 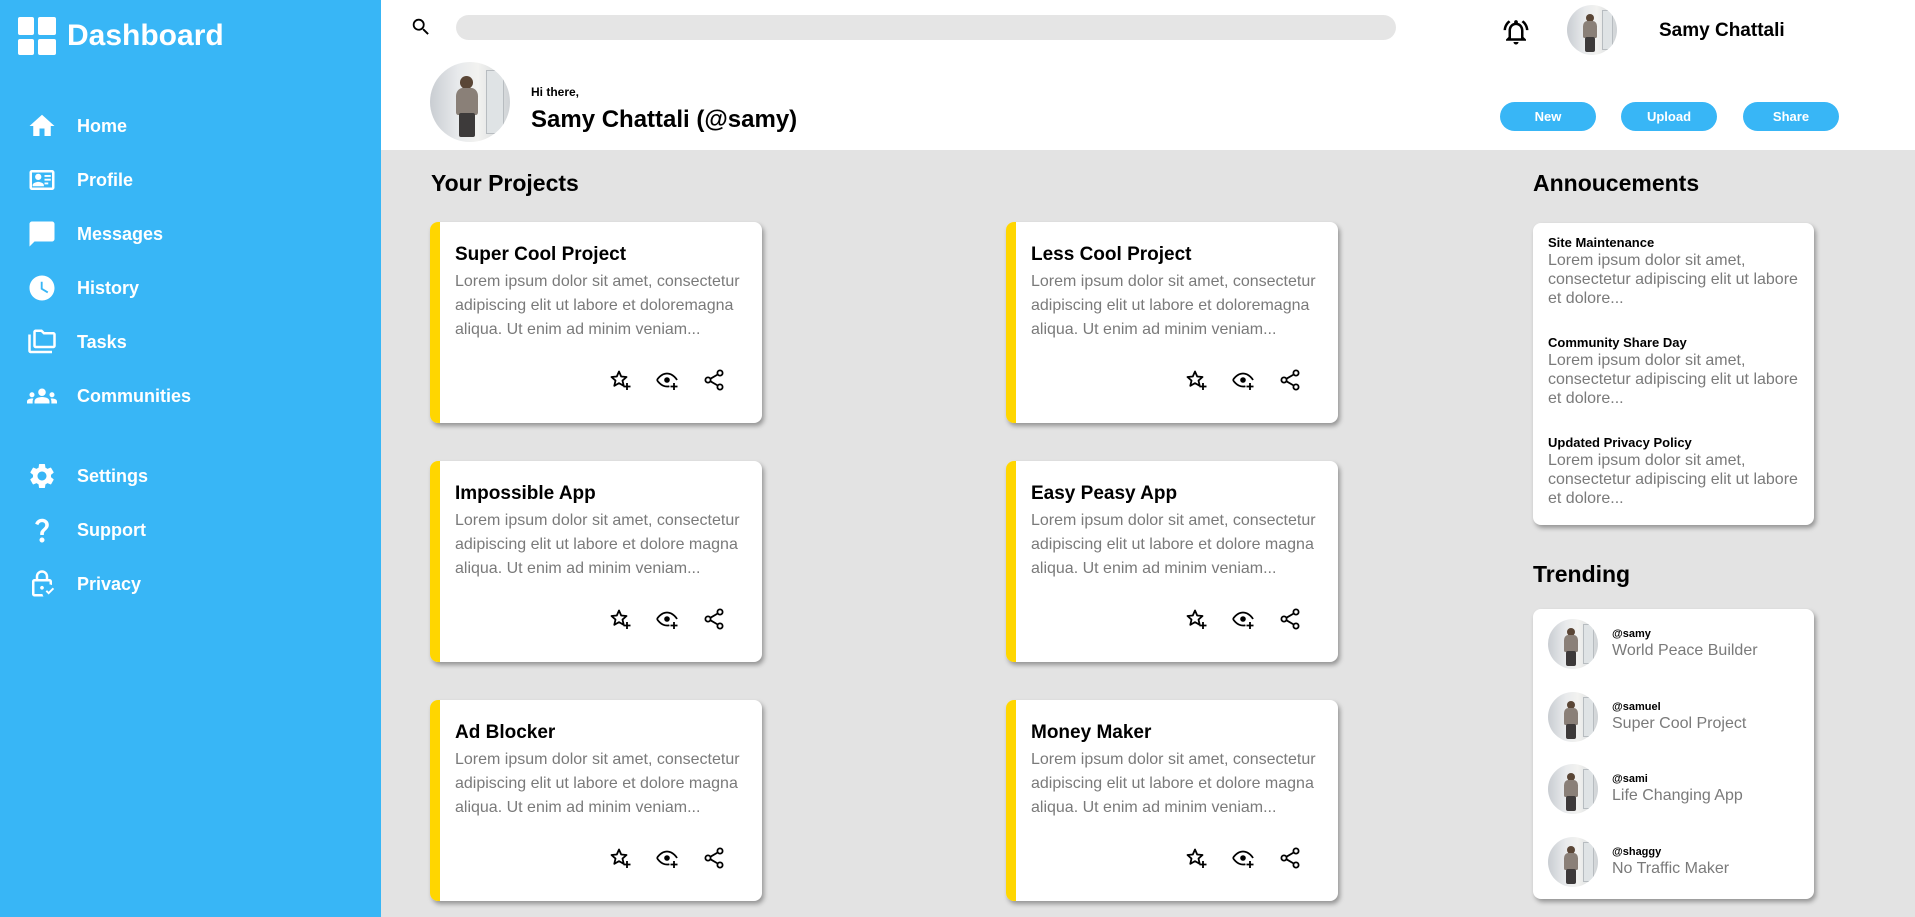 I want to click on sidebar-item-label: Messages, so click(x=120, y=233).